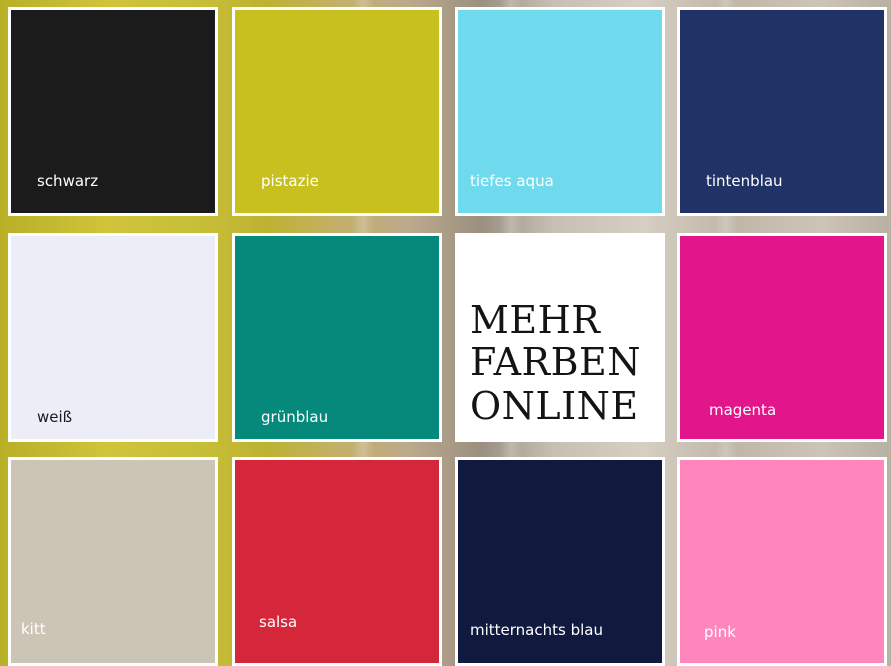 Image resolution: width=891 pixels, height=666 pixels. I want to click on swatch-label: grünblau, so click(295, 417).